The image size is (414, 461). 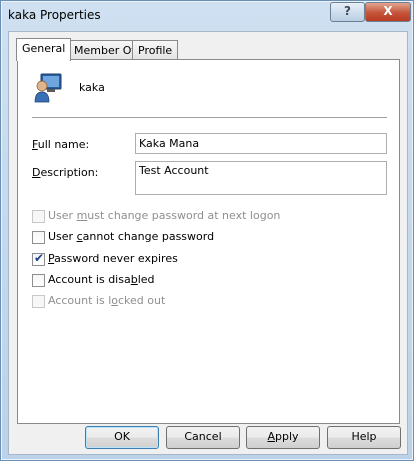 I want to click on full-name-field, so click(x=261, y=143).